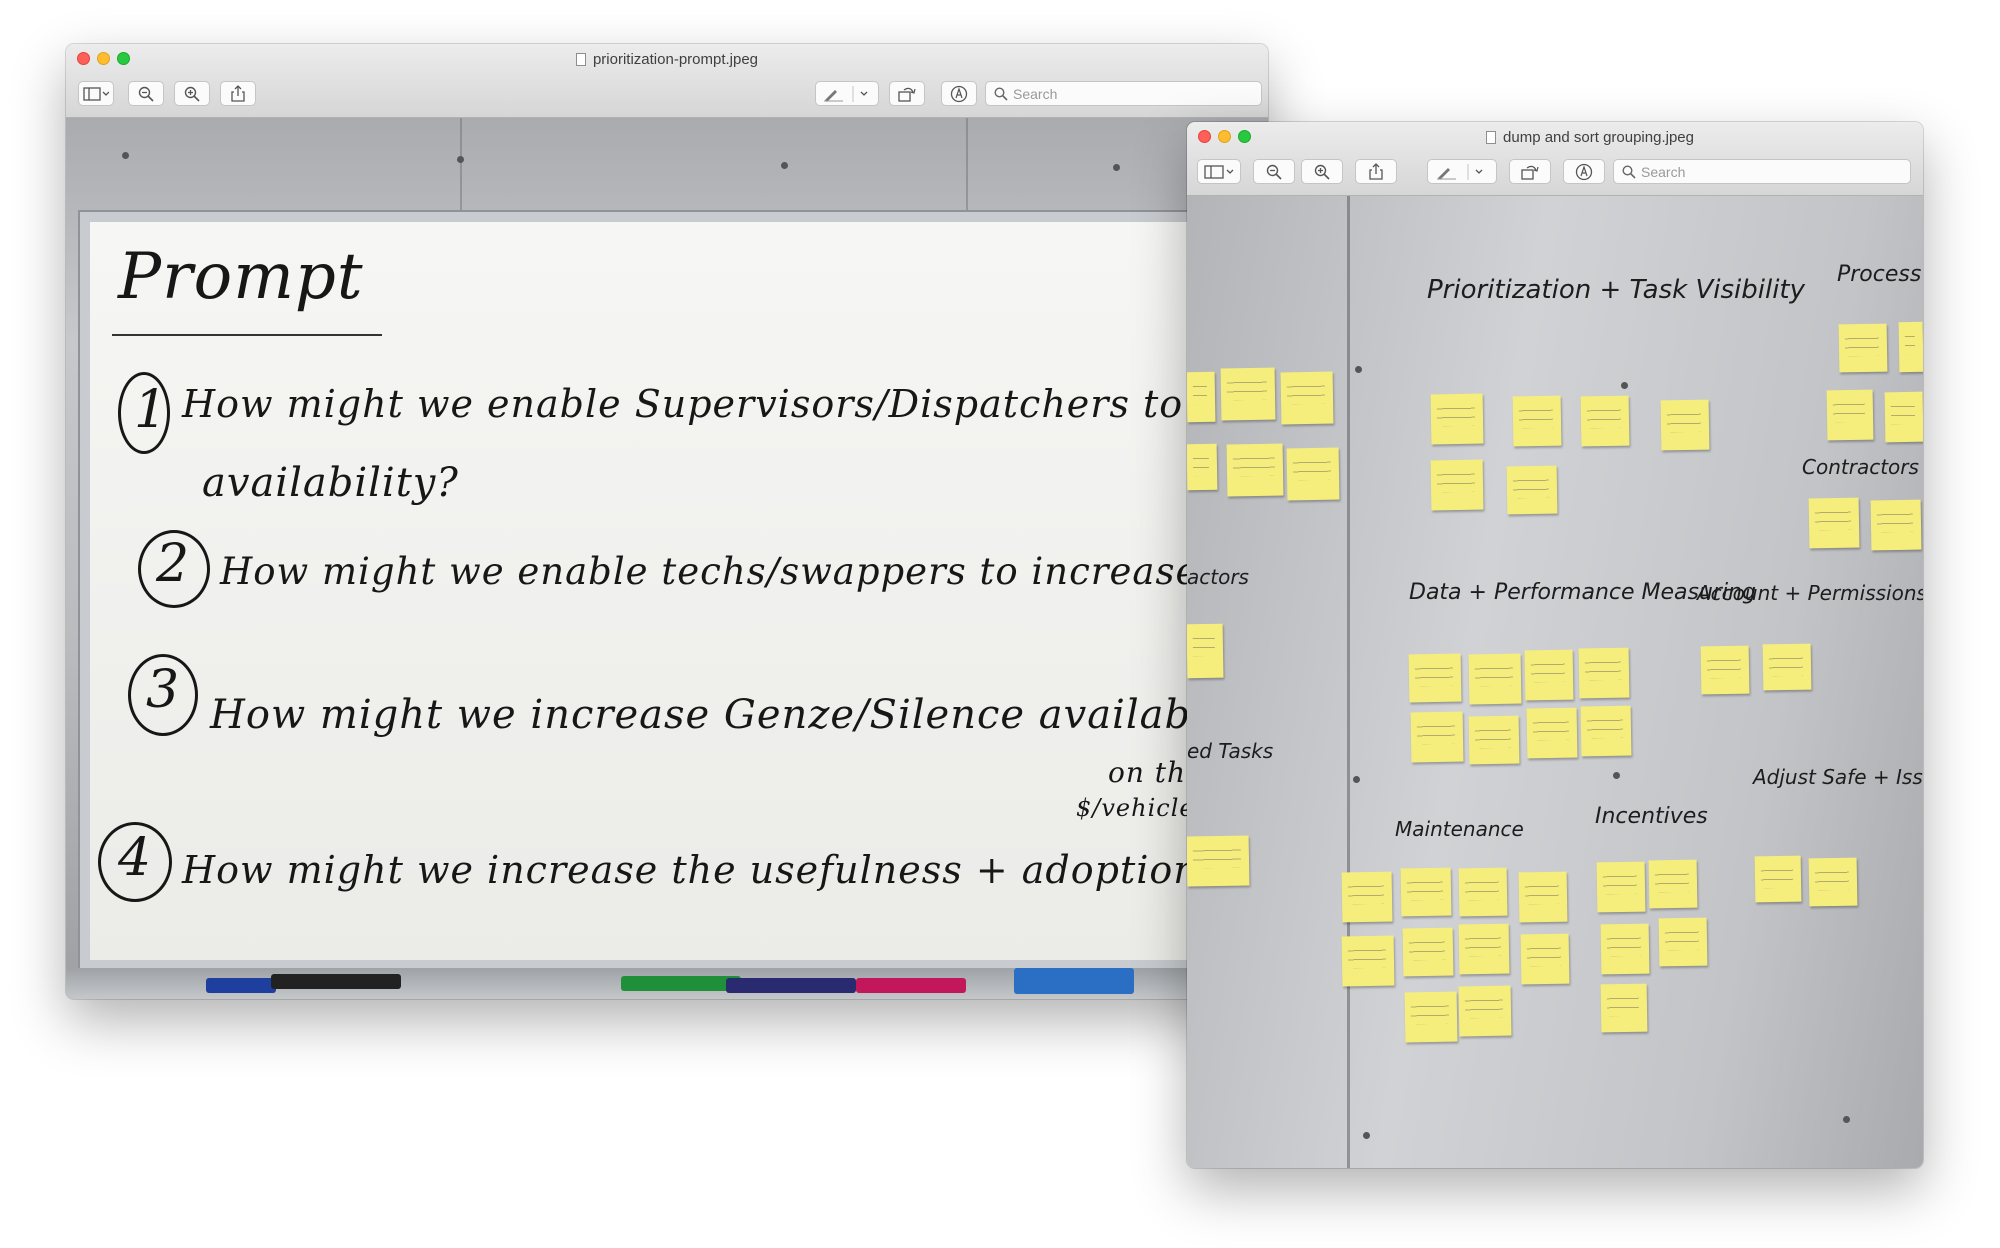 The height and width of the screenshot is (1248, 2000). I want to click on rotate-icon, so click(1530, 172).